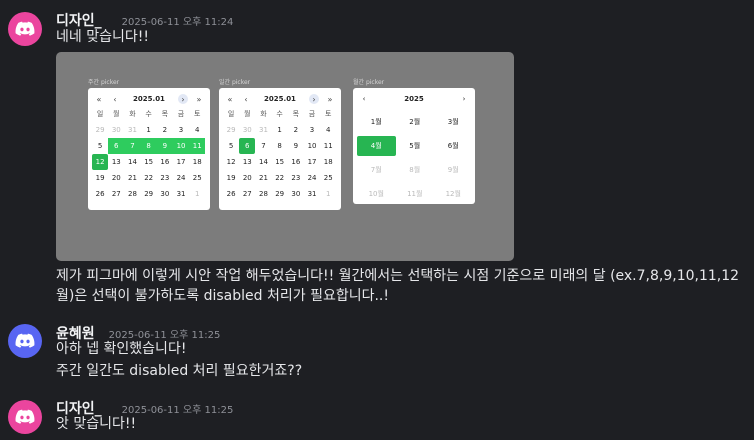 The height and width of the screenshot is (440, 754). What do you see at coordinates (197, 146) in the screenshot?
I see `day-cell-selected: 11` at bounding box center [197, 146].